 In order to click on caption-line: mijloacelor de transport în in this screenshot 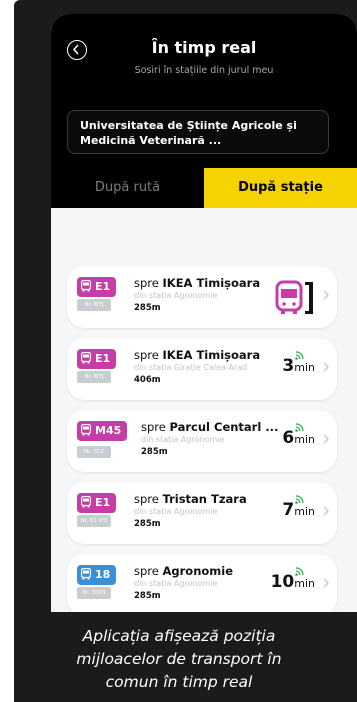, I will do `click(179, 659)`.